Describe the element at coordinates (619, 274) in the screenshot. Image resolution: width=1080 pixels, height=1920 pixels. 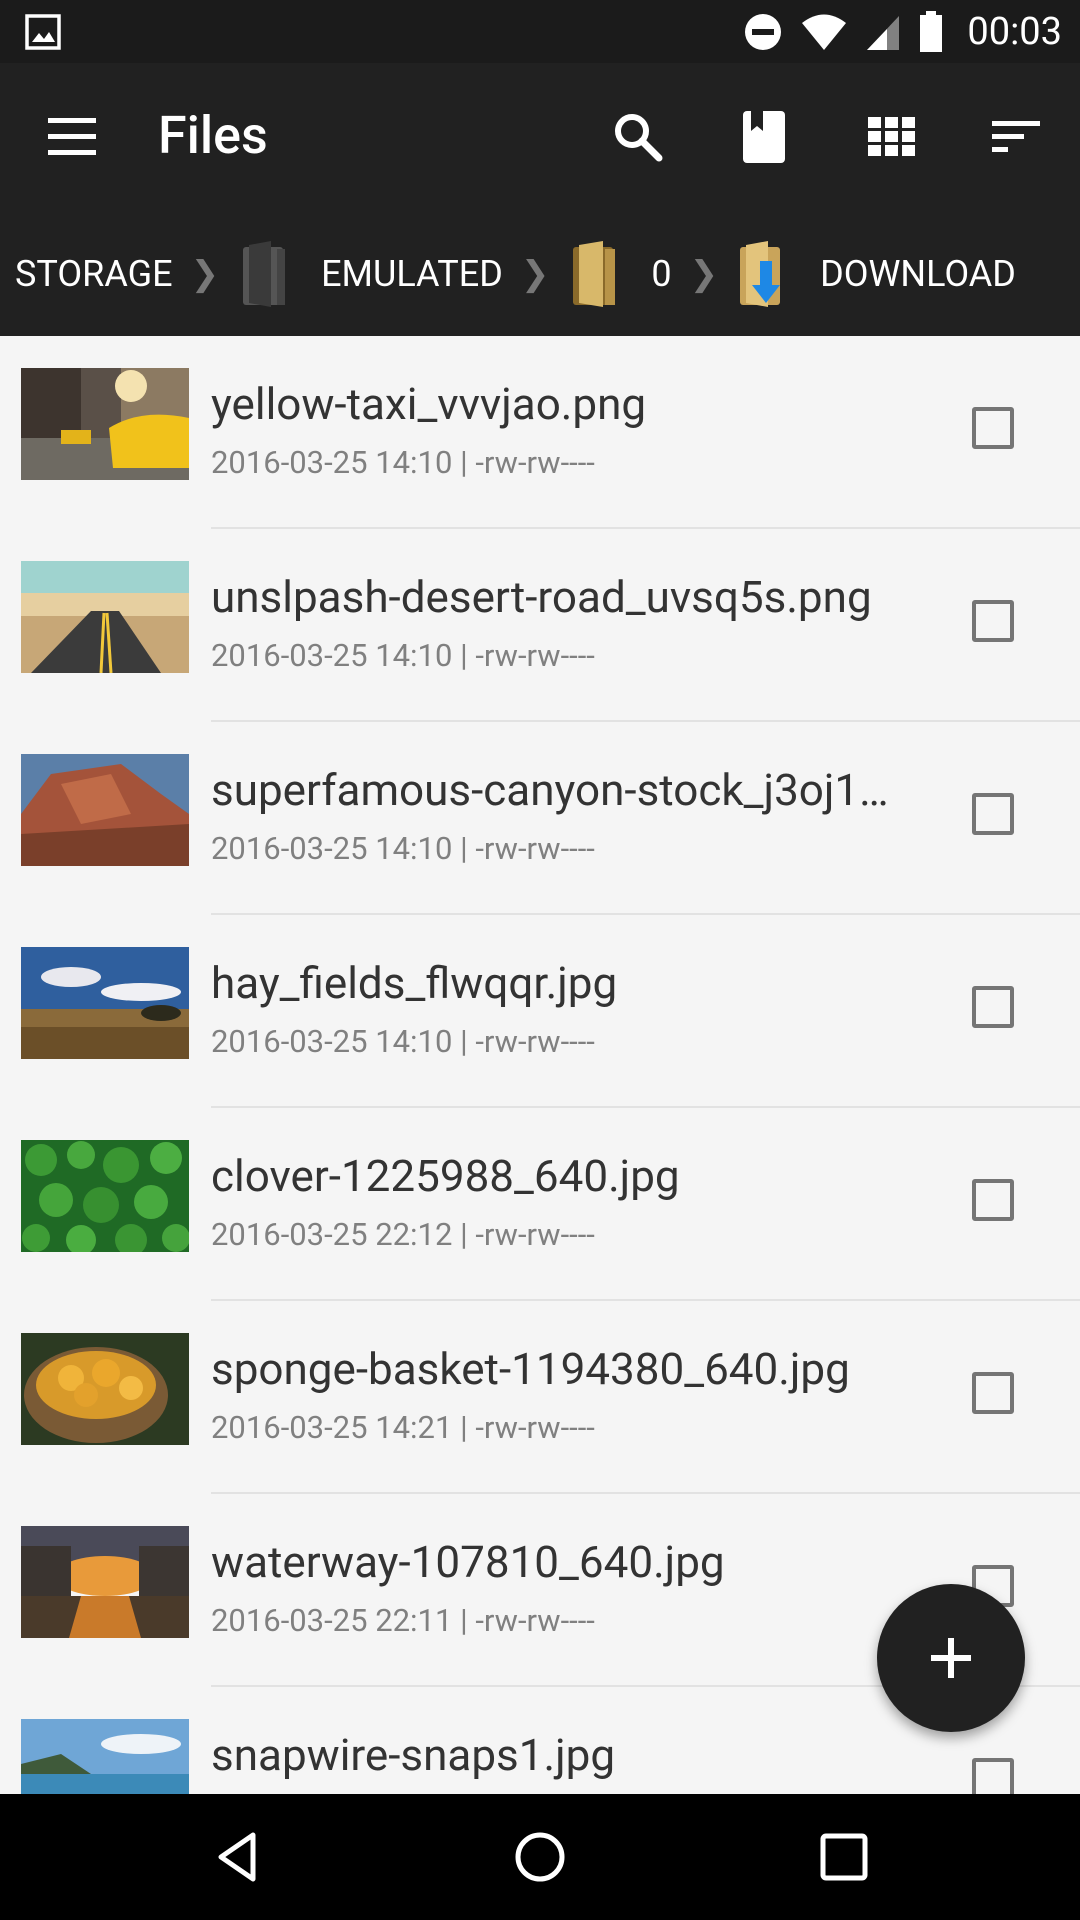
I see `breadcrumb-item-0: 0` at that location.